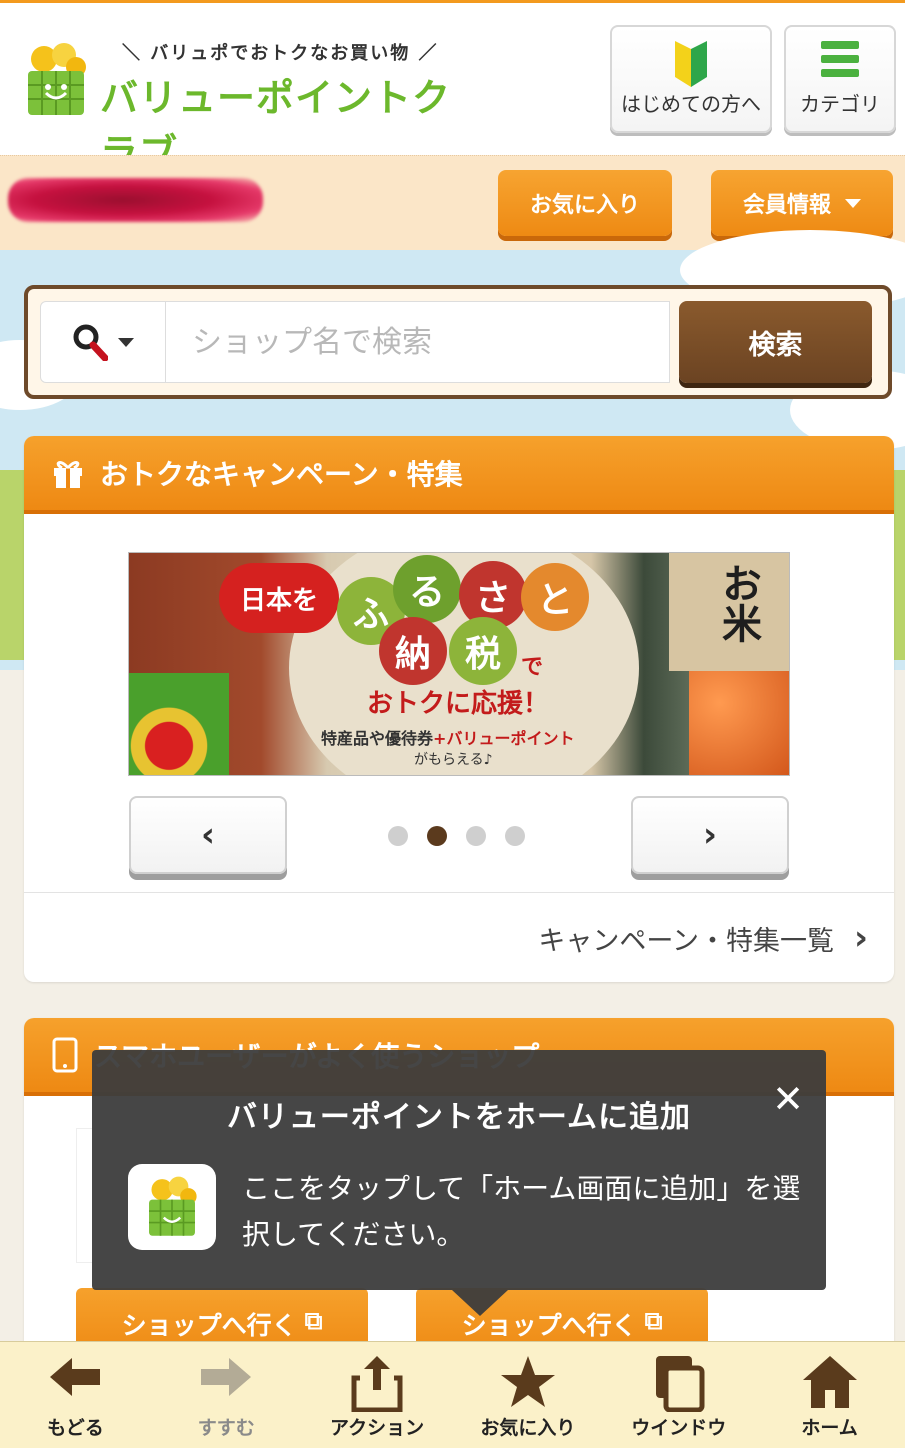  What do you see at coordinates (418, 342) in the screenshot?
I see `search-input: ショップ名で検索` at bounding box center [418, 342].